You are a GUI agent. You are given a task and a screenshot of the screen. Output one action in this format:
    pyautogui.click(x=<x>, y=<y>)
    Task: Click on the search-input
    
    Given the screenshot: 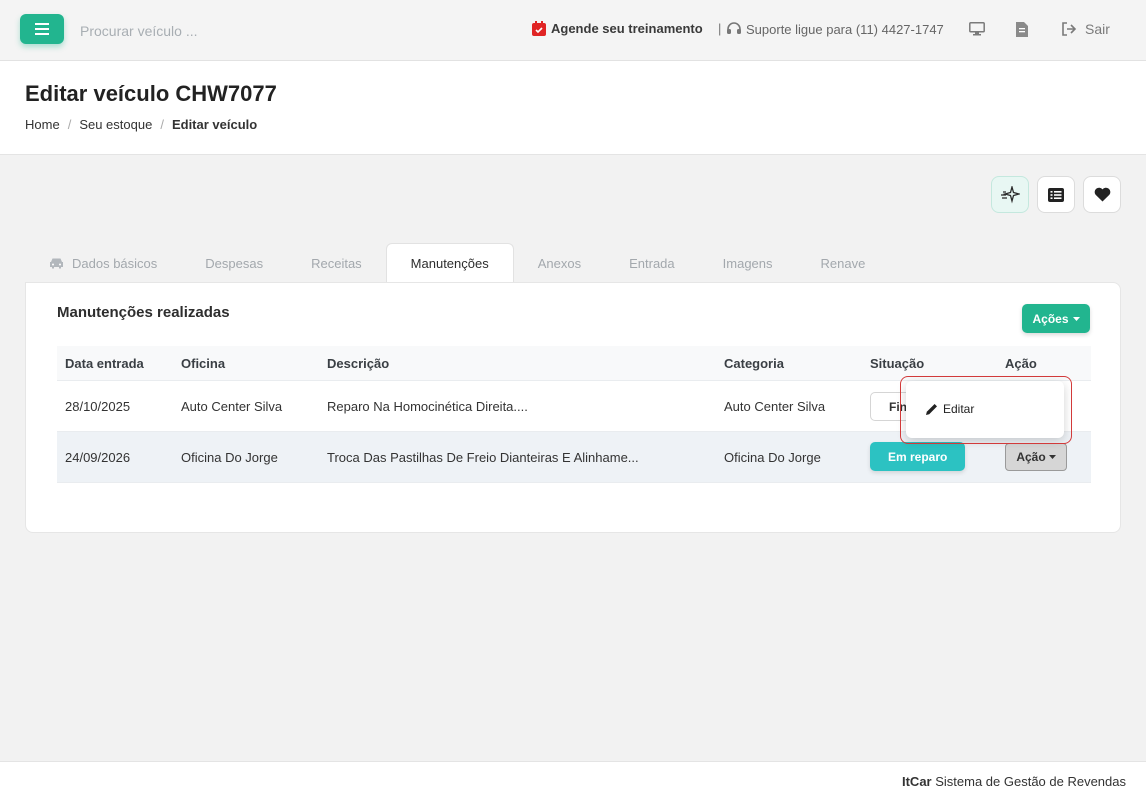 What is the action you would take?
    pyautogui.click(x=210, y=31)
    